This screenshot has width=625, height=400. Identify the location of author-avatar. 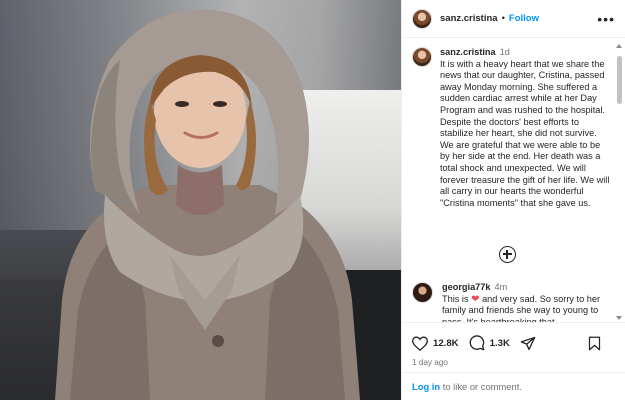
(422, 18).